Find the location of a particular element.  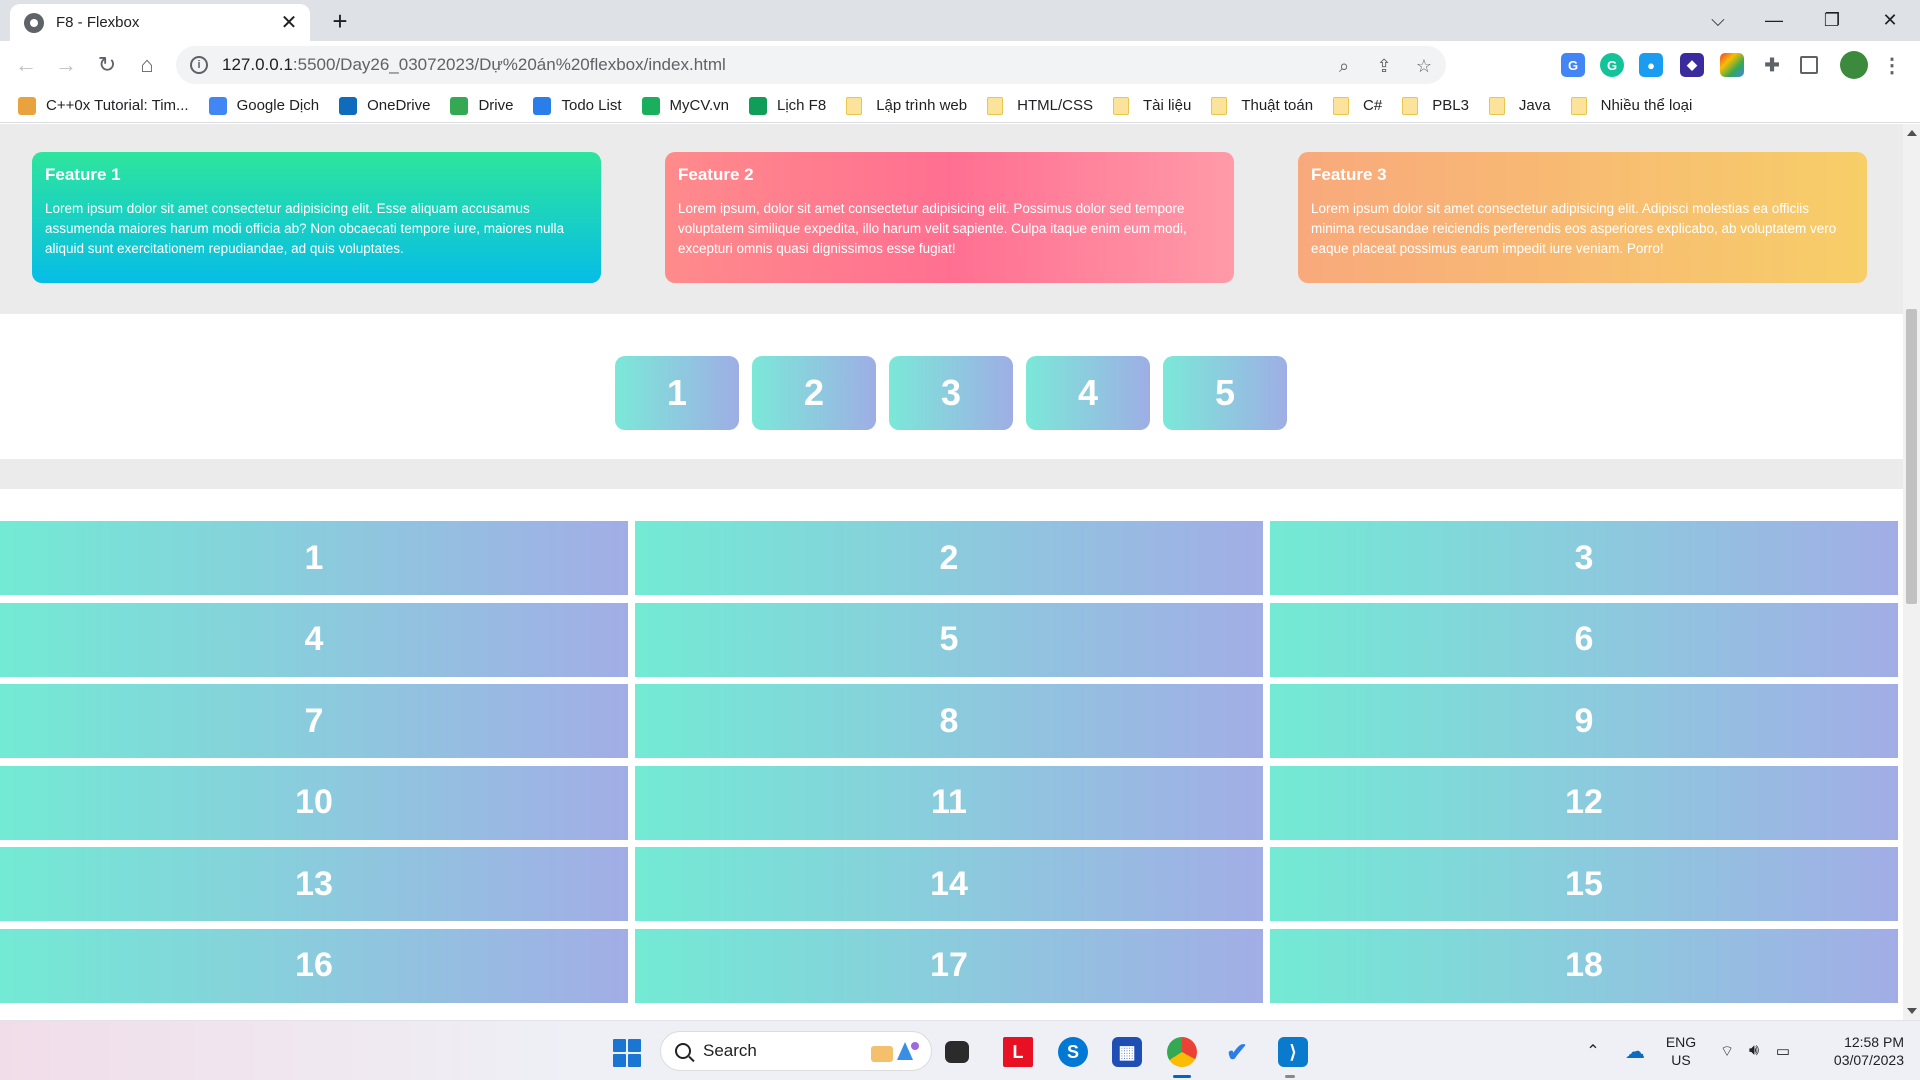

google-translate-extension-icon: G is located at coordinates (1573, 65).